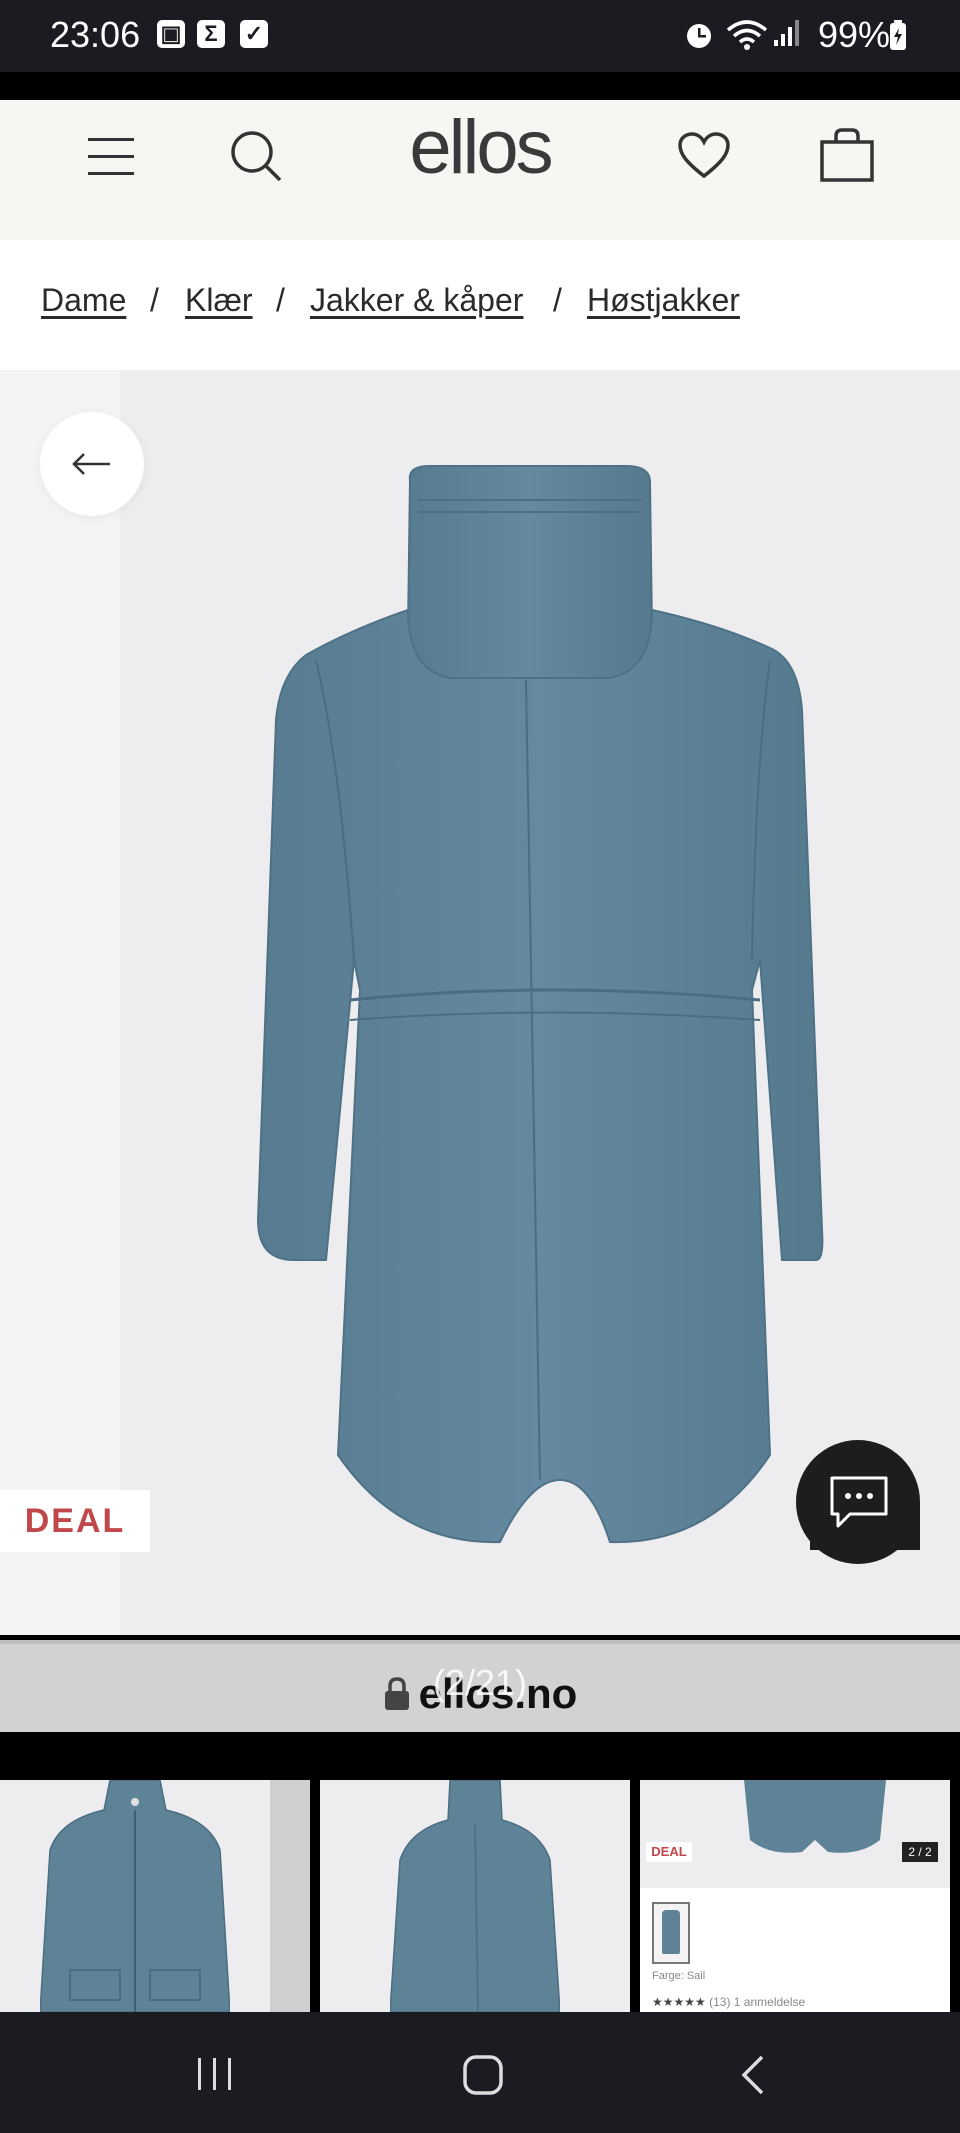 The width and height of the screenshot is (960, 2133). I want to click on breadcrumb-jakker-kaper: Jakker & kåper, so click(416, 300).